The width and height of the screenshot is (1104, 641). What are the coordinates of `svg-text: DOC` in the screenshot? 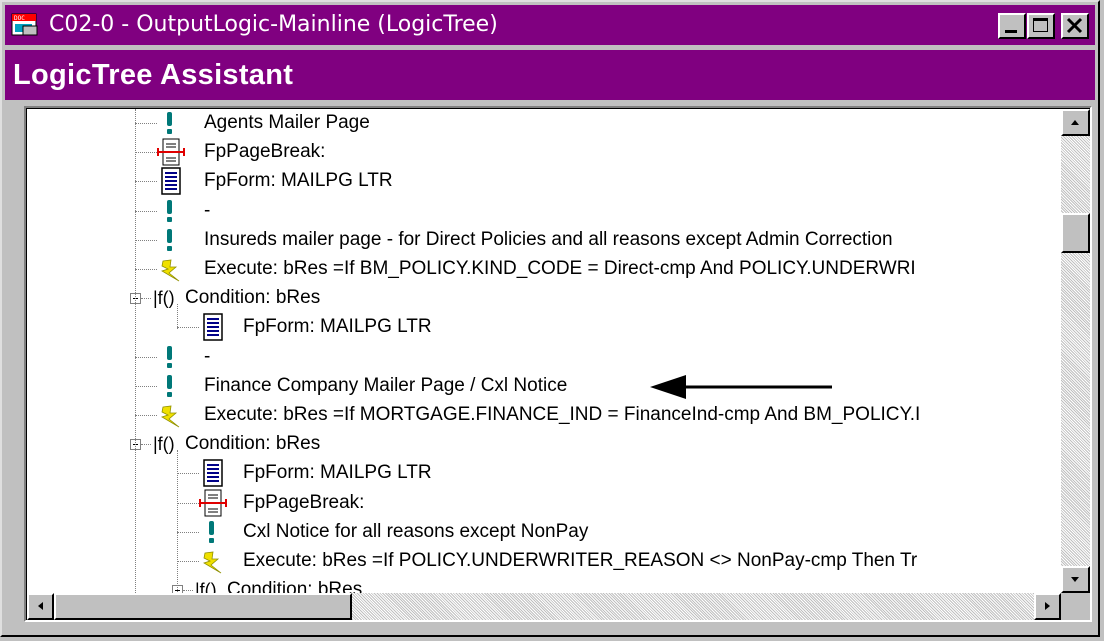 It's located at (19, 18).